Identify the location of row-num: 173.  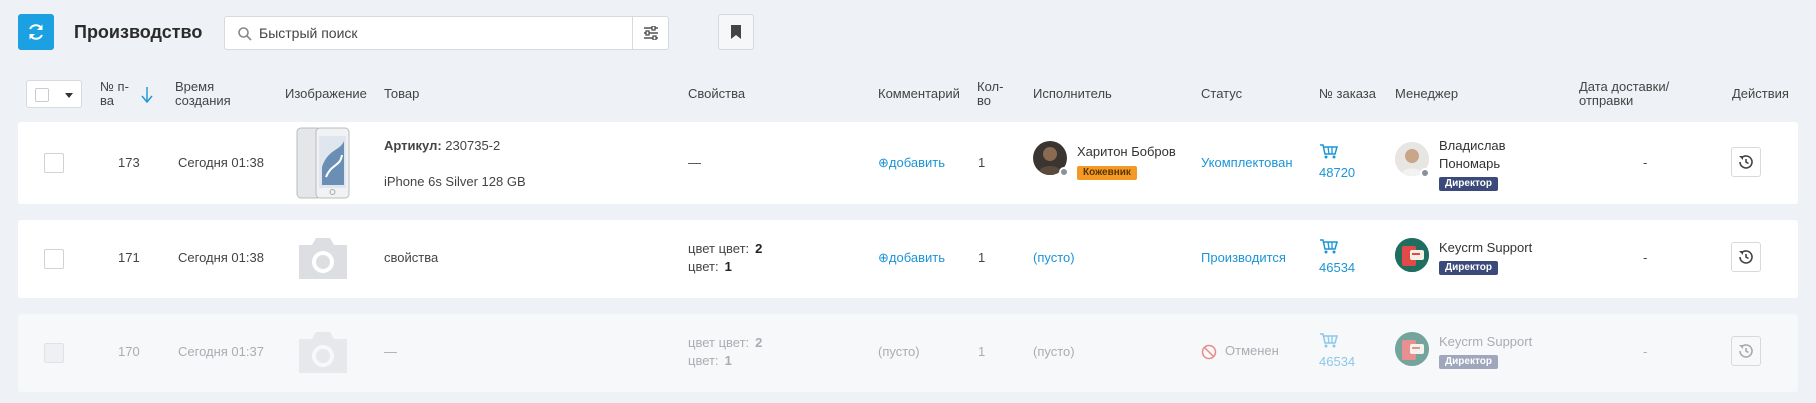
(129, 162).